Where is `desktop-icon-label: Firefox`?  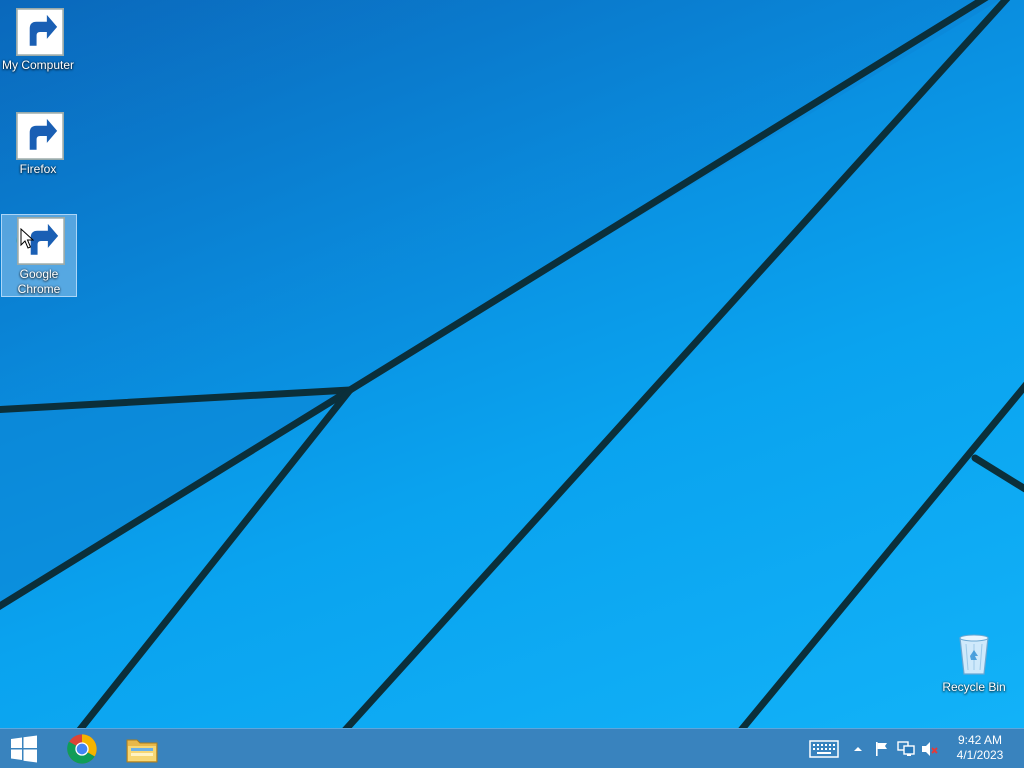 desktop-icon-label: Firefox is located at coordinates (38, 169).